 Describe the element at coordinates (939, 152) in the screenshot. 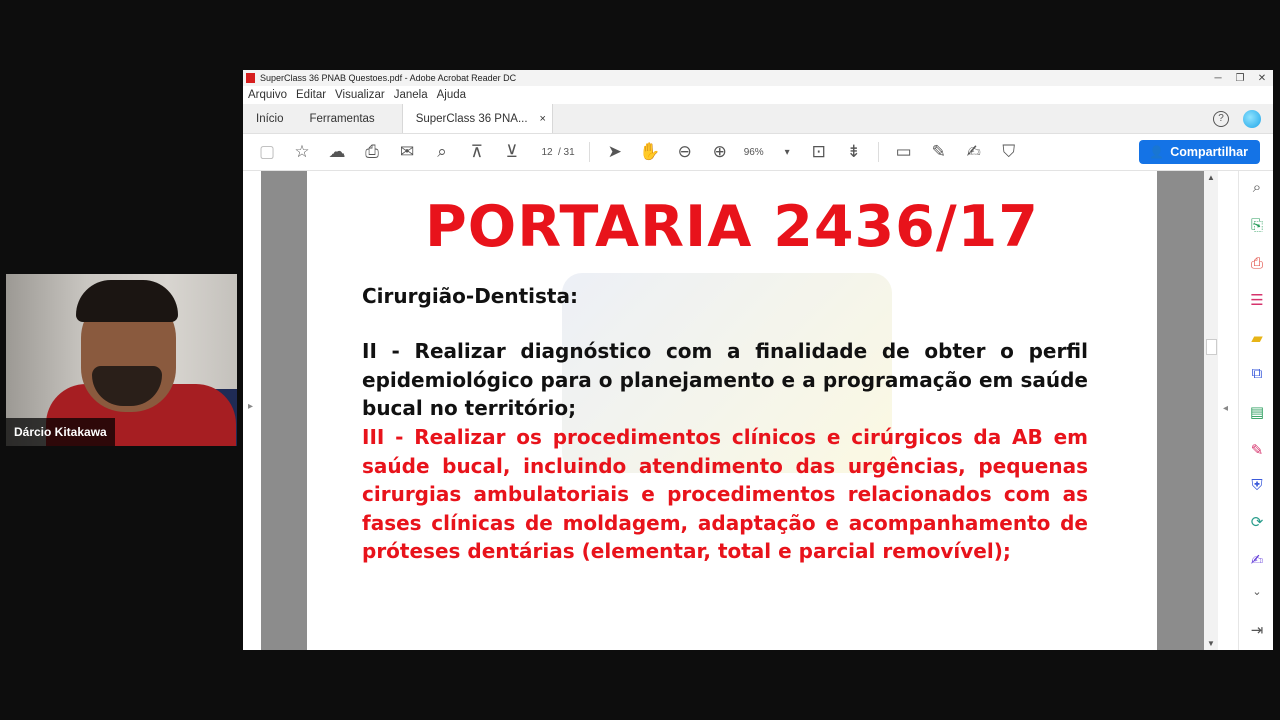

I see `highlight-pen-icon: ✎` at that location.